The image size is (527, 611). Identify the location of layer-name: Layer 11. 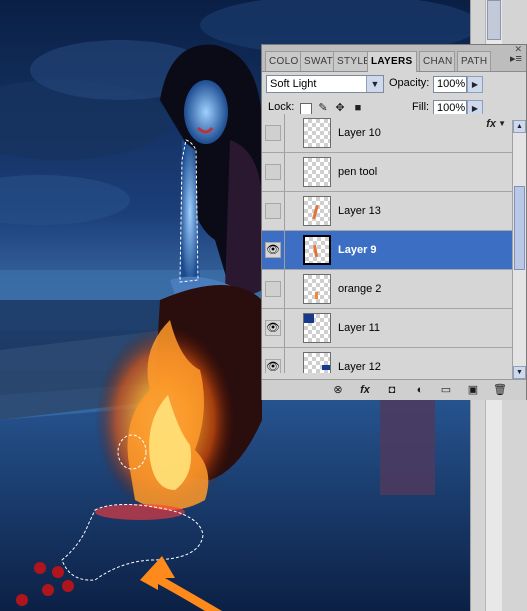
(359, 328).